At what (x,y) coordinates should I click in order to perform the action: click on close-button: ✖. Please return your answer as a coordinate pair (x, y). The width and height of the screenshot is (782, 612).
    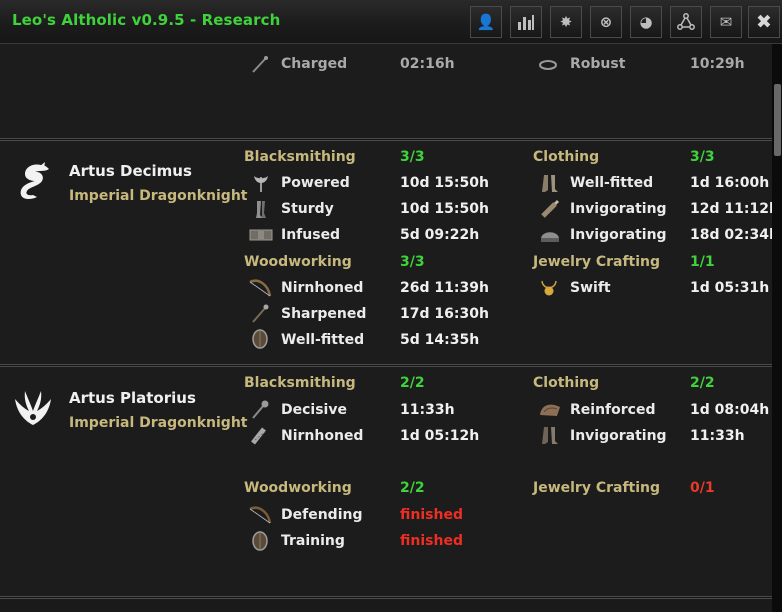
    Looking at the image, I should click on (764, 22).